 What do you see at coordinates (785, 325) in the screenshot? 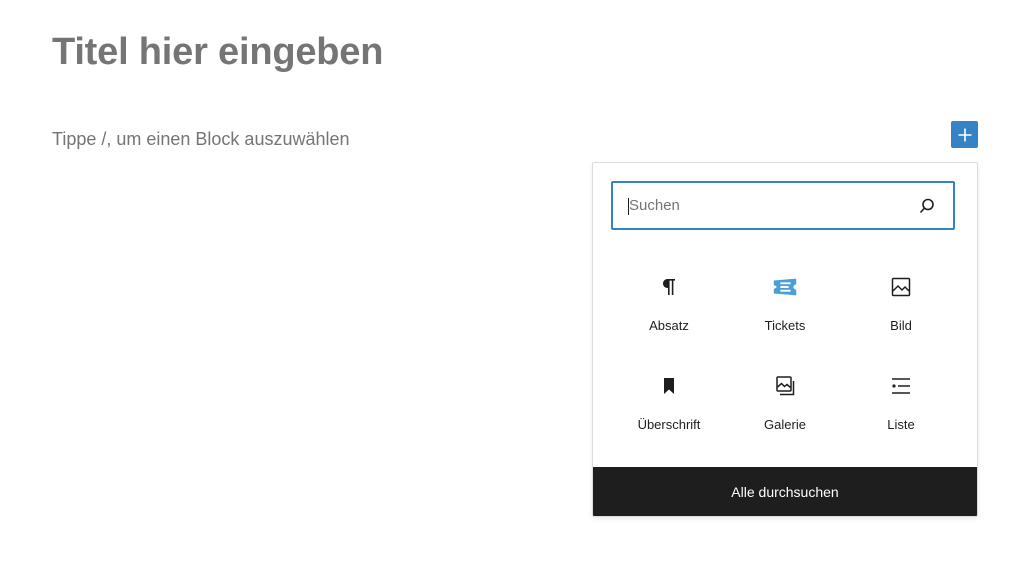
I see `block-label: Tickets` at bounding box center [785, 325].